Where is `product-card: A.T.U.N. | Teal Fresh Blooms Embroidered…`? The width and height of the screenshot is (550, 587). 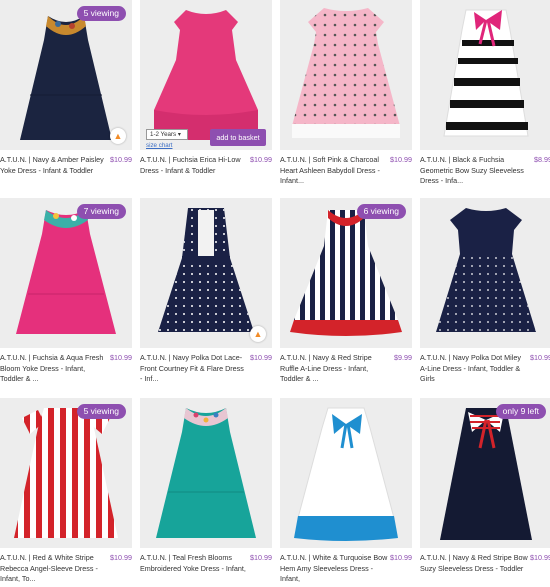
product-card: A.T.U.N. | Teal Fresh Blooms Embroidered… is located at coordinates (206, 486).